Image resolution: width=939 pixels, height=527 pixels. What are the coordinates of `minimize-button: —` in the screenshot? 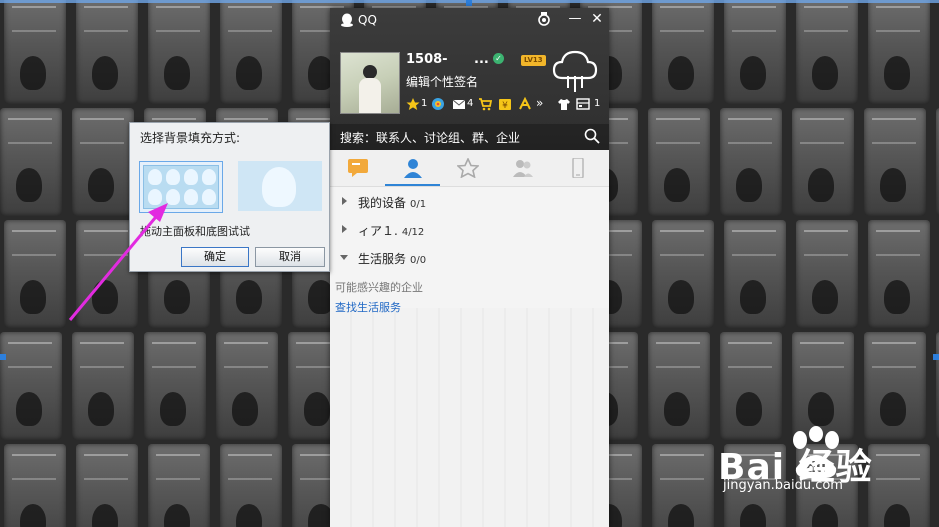 It's located at (575, 19).